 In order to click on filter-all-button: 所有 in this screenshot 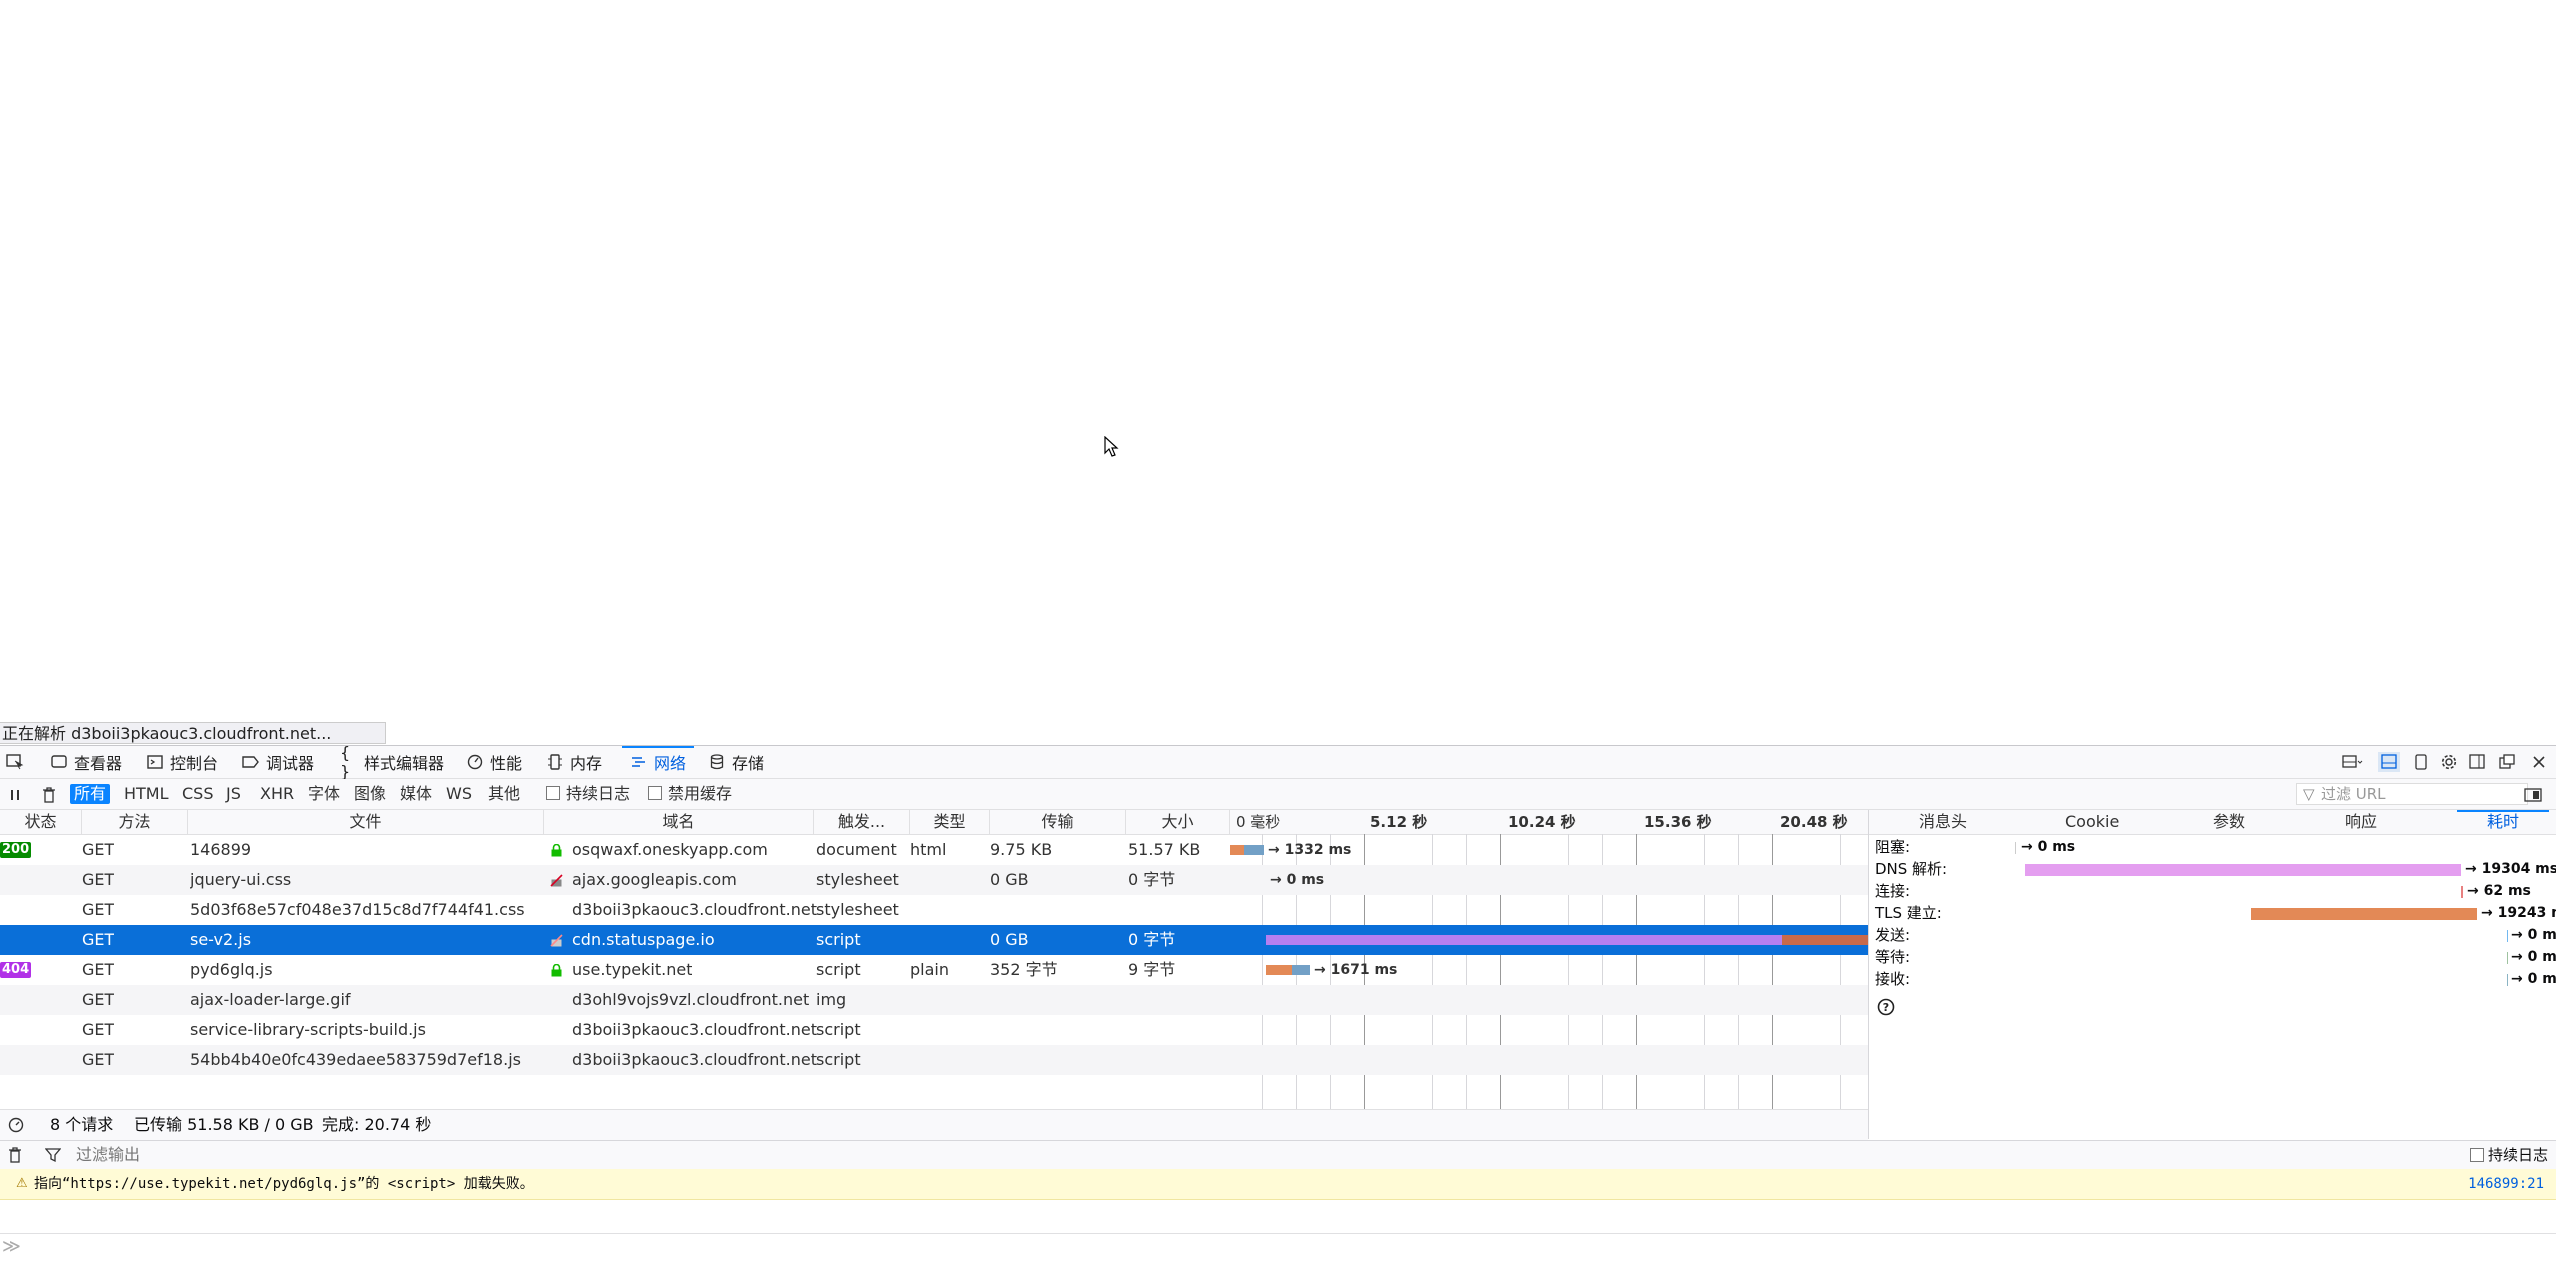, I will do `click(90, 794)`.